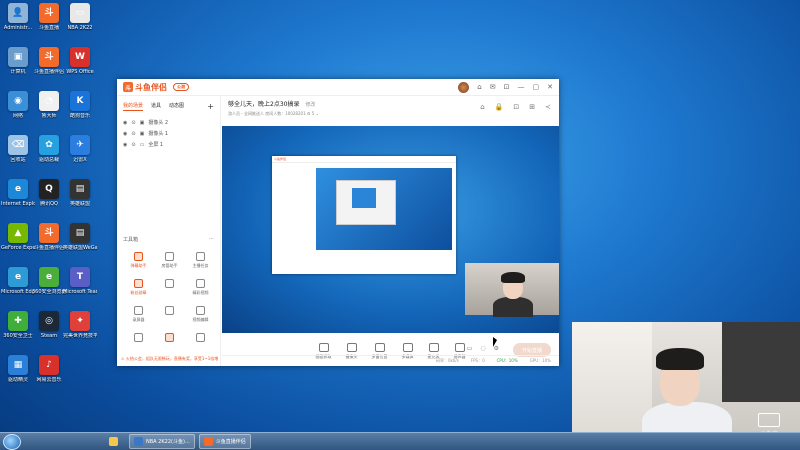 Image resolution: width=800 pixels, height=450 pixels. I want to click on desktop-icon: ▲ GeForce Experience, so click(18, 237).